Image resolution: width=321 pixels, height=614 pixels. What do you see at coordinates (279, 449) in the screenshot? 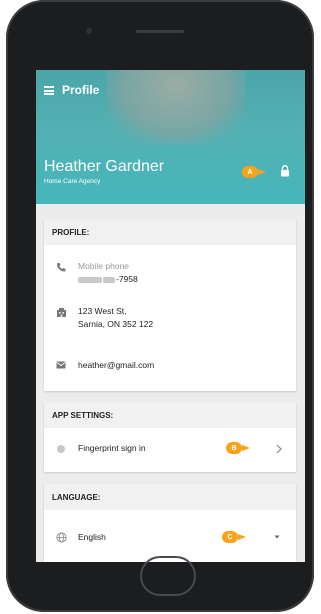
I see `chevron-right-icon` at bounding box center [279, 449].